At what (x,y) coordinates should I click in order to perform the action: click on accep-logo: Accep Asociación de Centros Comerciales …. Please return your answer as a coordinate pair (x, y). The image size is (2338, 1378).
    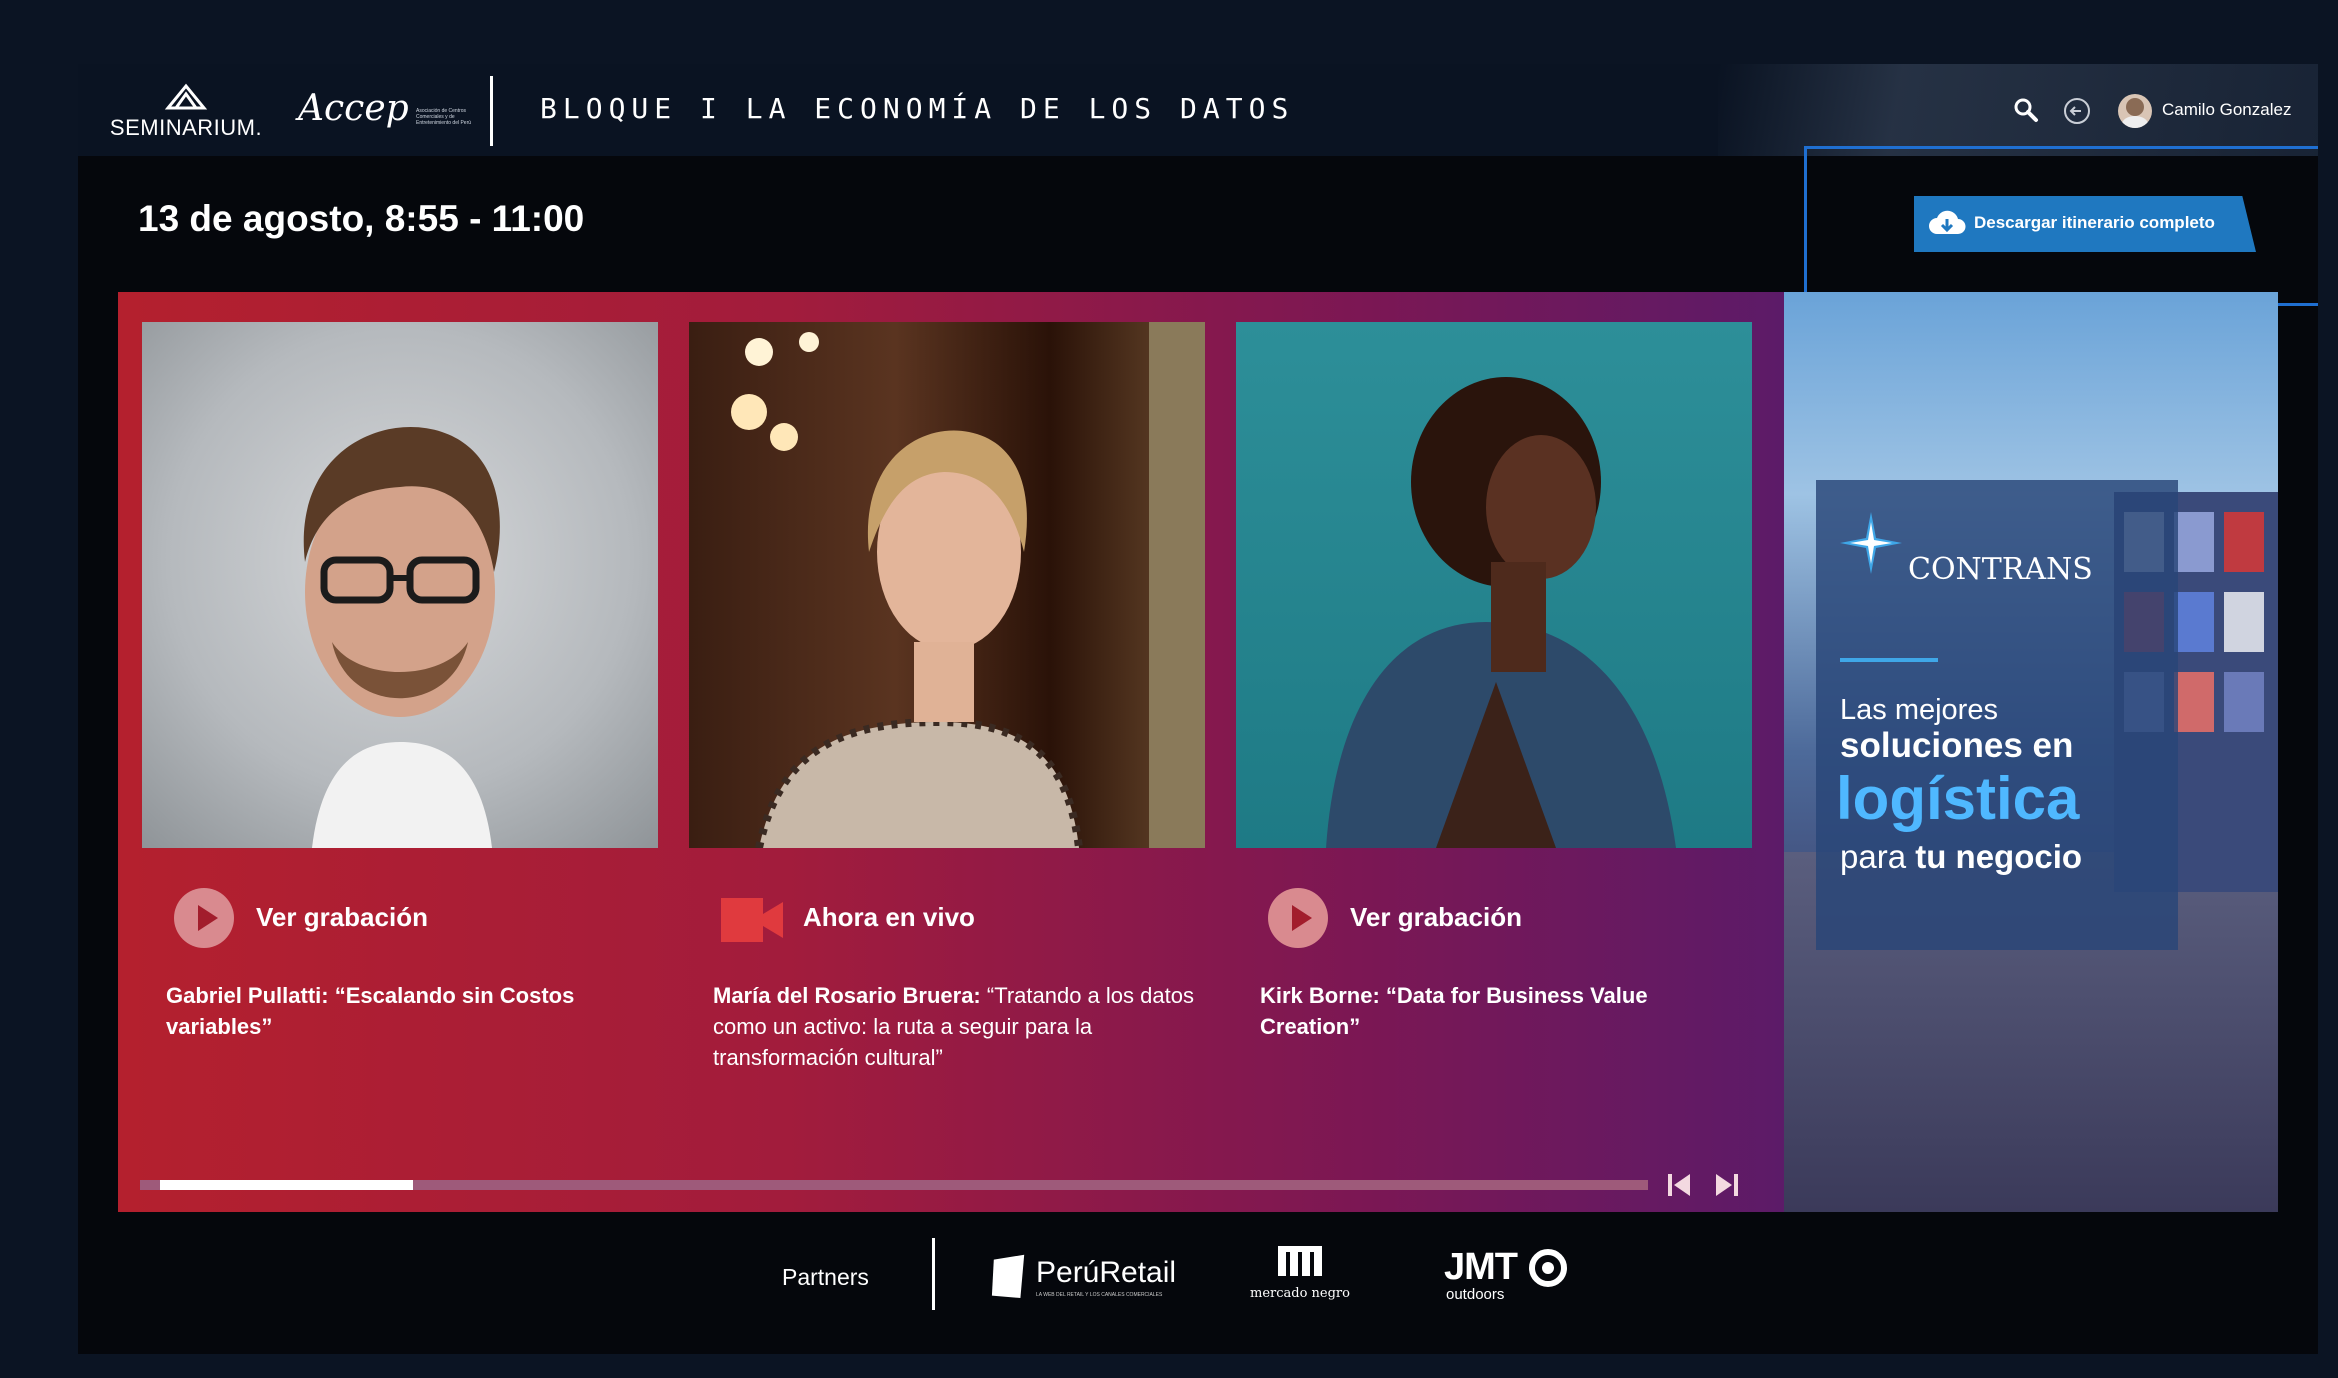
    Looking at the image, I should click on (384, 110).